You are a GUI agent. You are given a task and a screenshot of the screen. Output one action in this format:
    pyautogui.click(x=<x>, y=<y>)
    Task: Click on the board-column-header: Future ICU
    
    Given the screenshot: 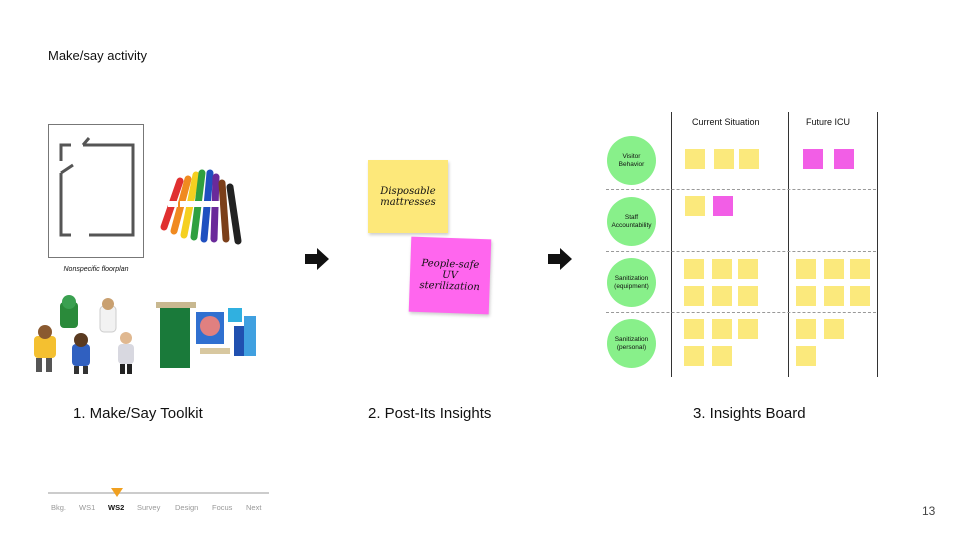 What is the action you would take?
    pyautogui.click(x=828, y=122)
    